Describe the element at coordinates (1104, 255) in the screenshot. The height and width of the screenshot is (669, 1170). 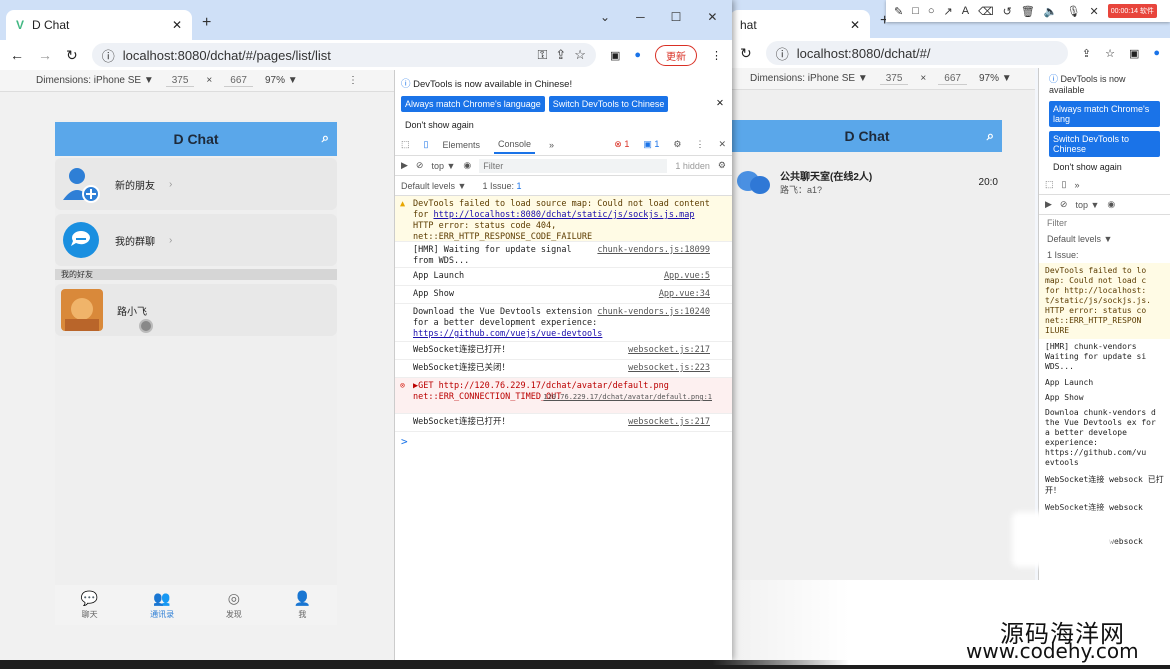
I see `back-issues-link: 1 Issue:` at that location.